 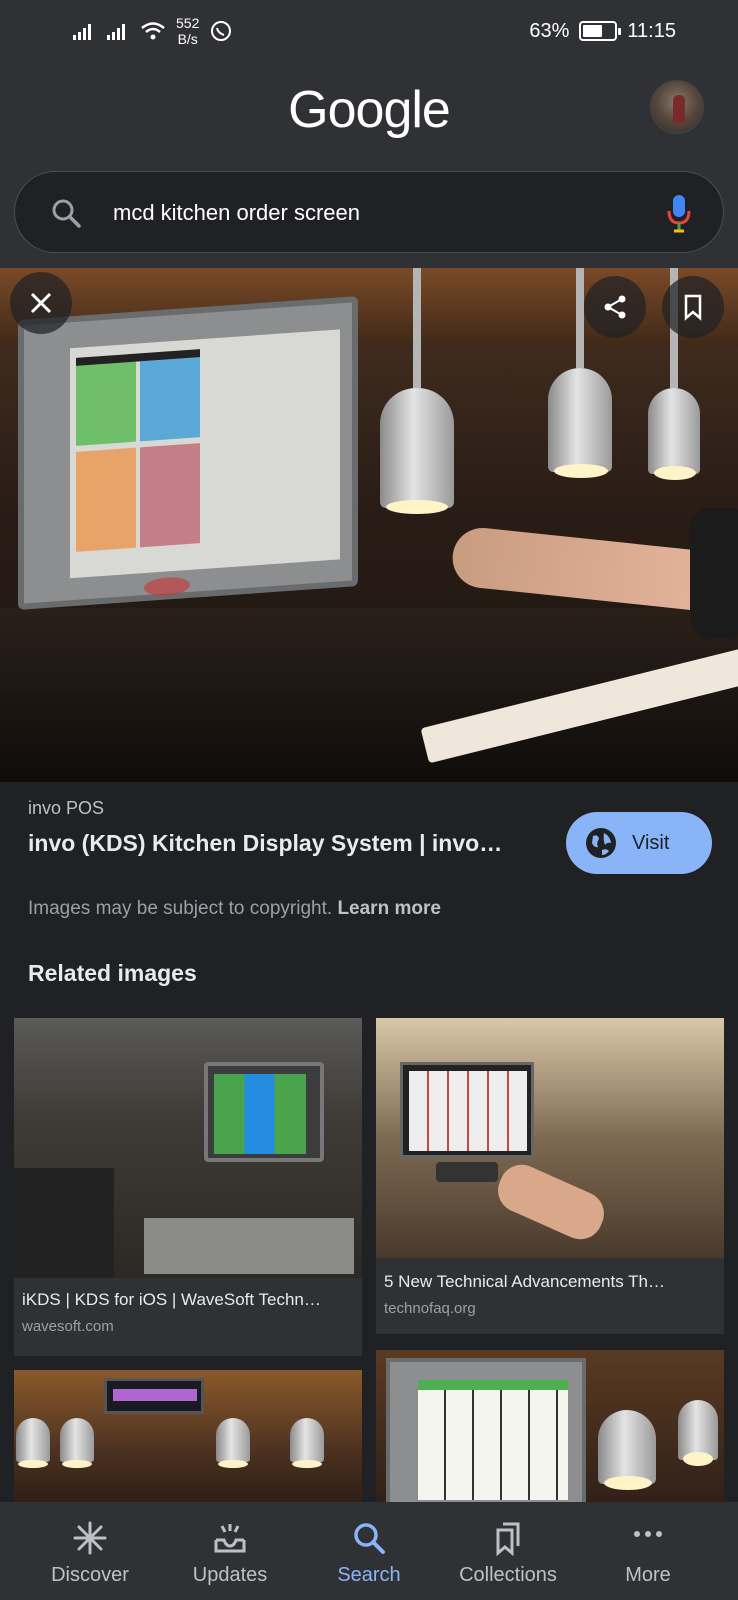 I want to click on bookmark-icon, so click(x=693, y=307).